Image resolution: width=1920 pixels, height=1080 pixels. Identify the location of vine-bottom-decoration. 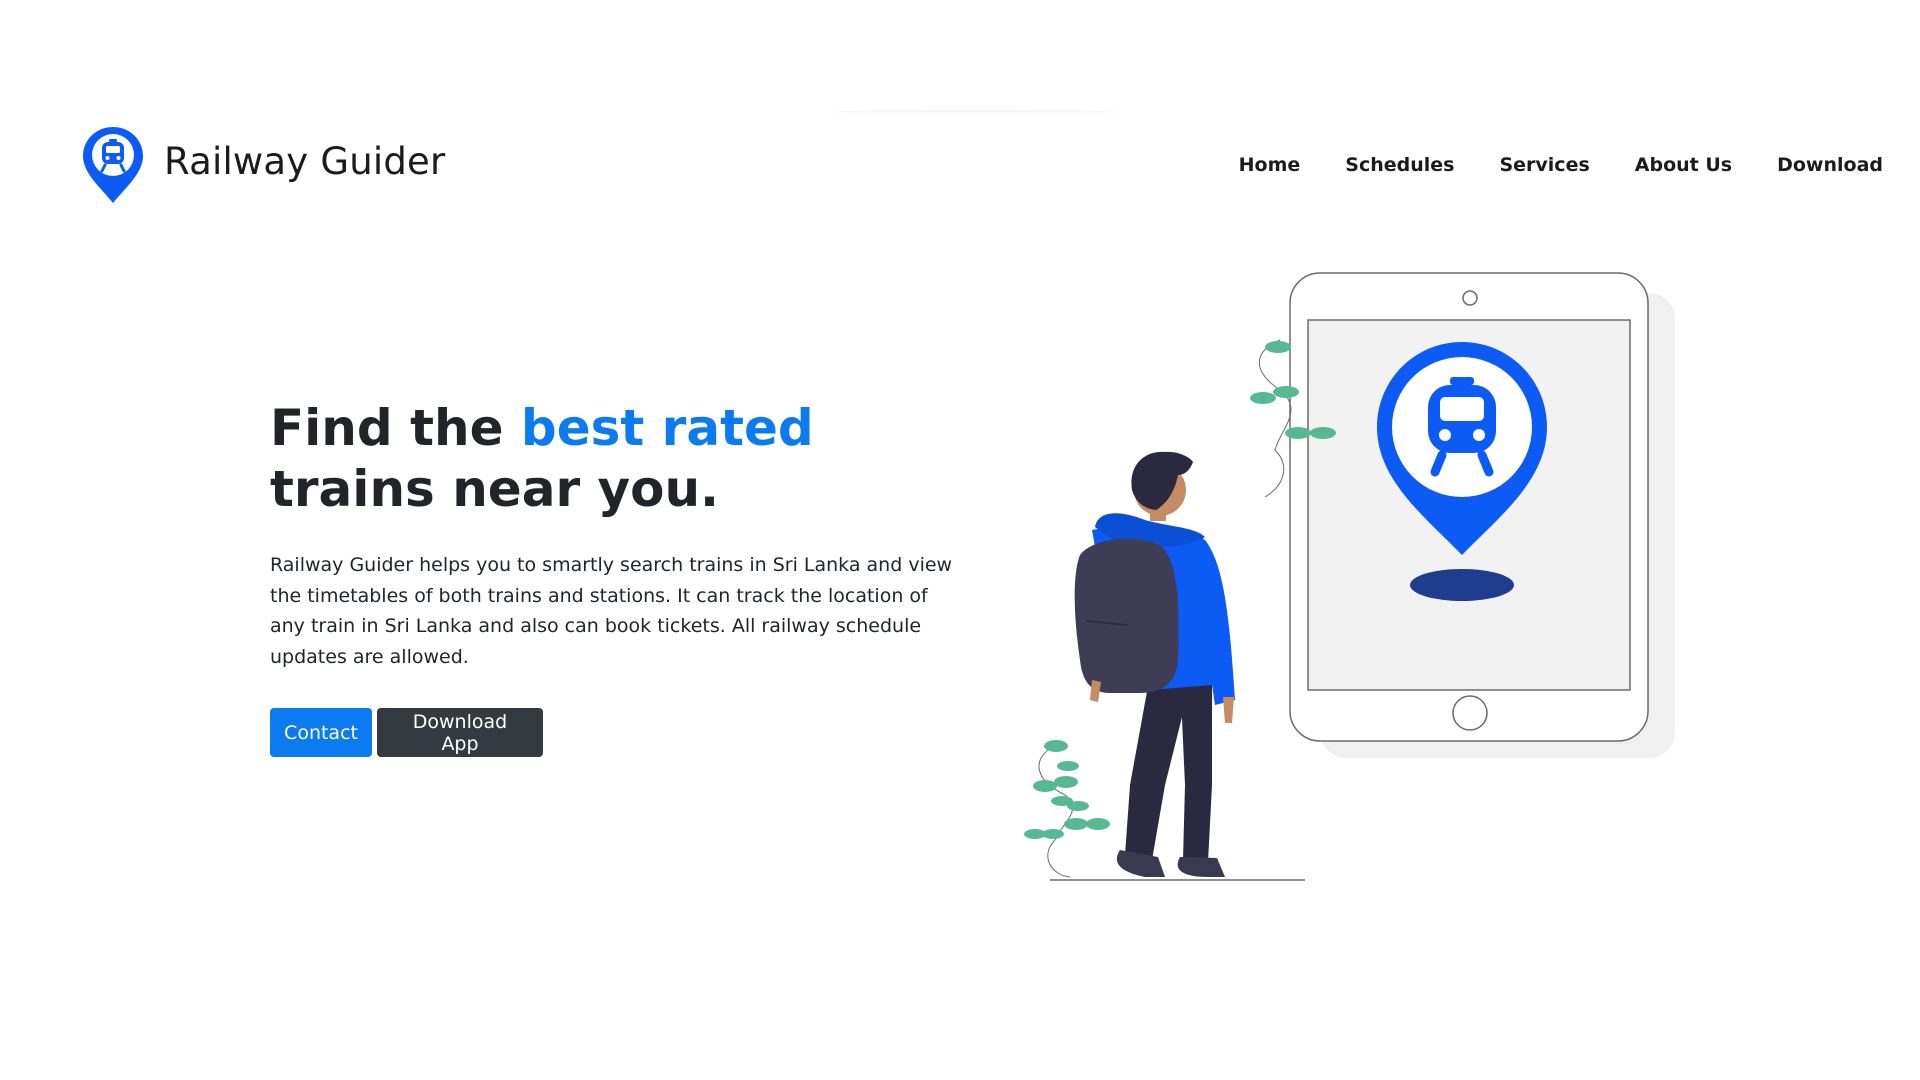
(1067, 809).